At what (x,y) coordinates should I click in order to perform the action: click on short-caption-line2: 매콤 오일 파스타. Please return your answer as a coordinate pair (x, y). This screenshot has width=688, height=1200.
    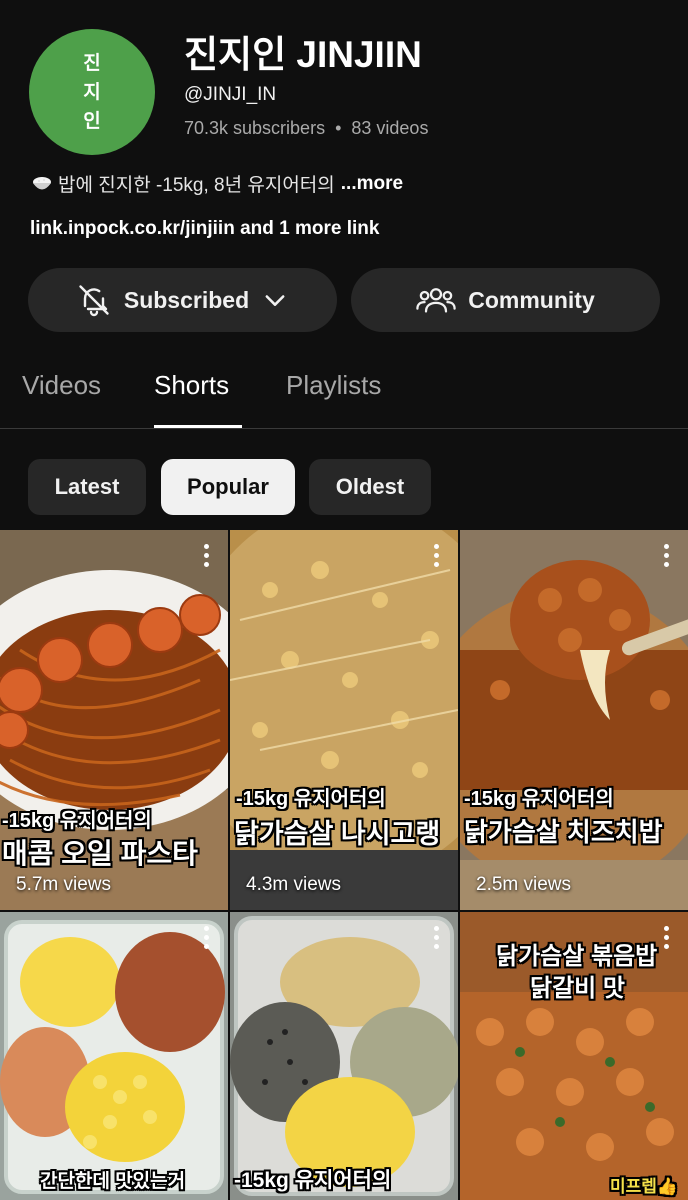
    Looking at the image, I should click on (100, 853).